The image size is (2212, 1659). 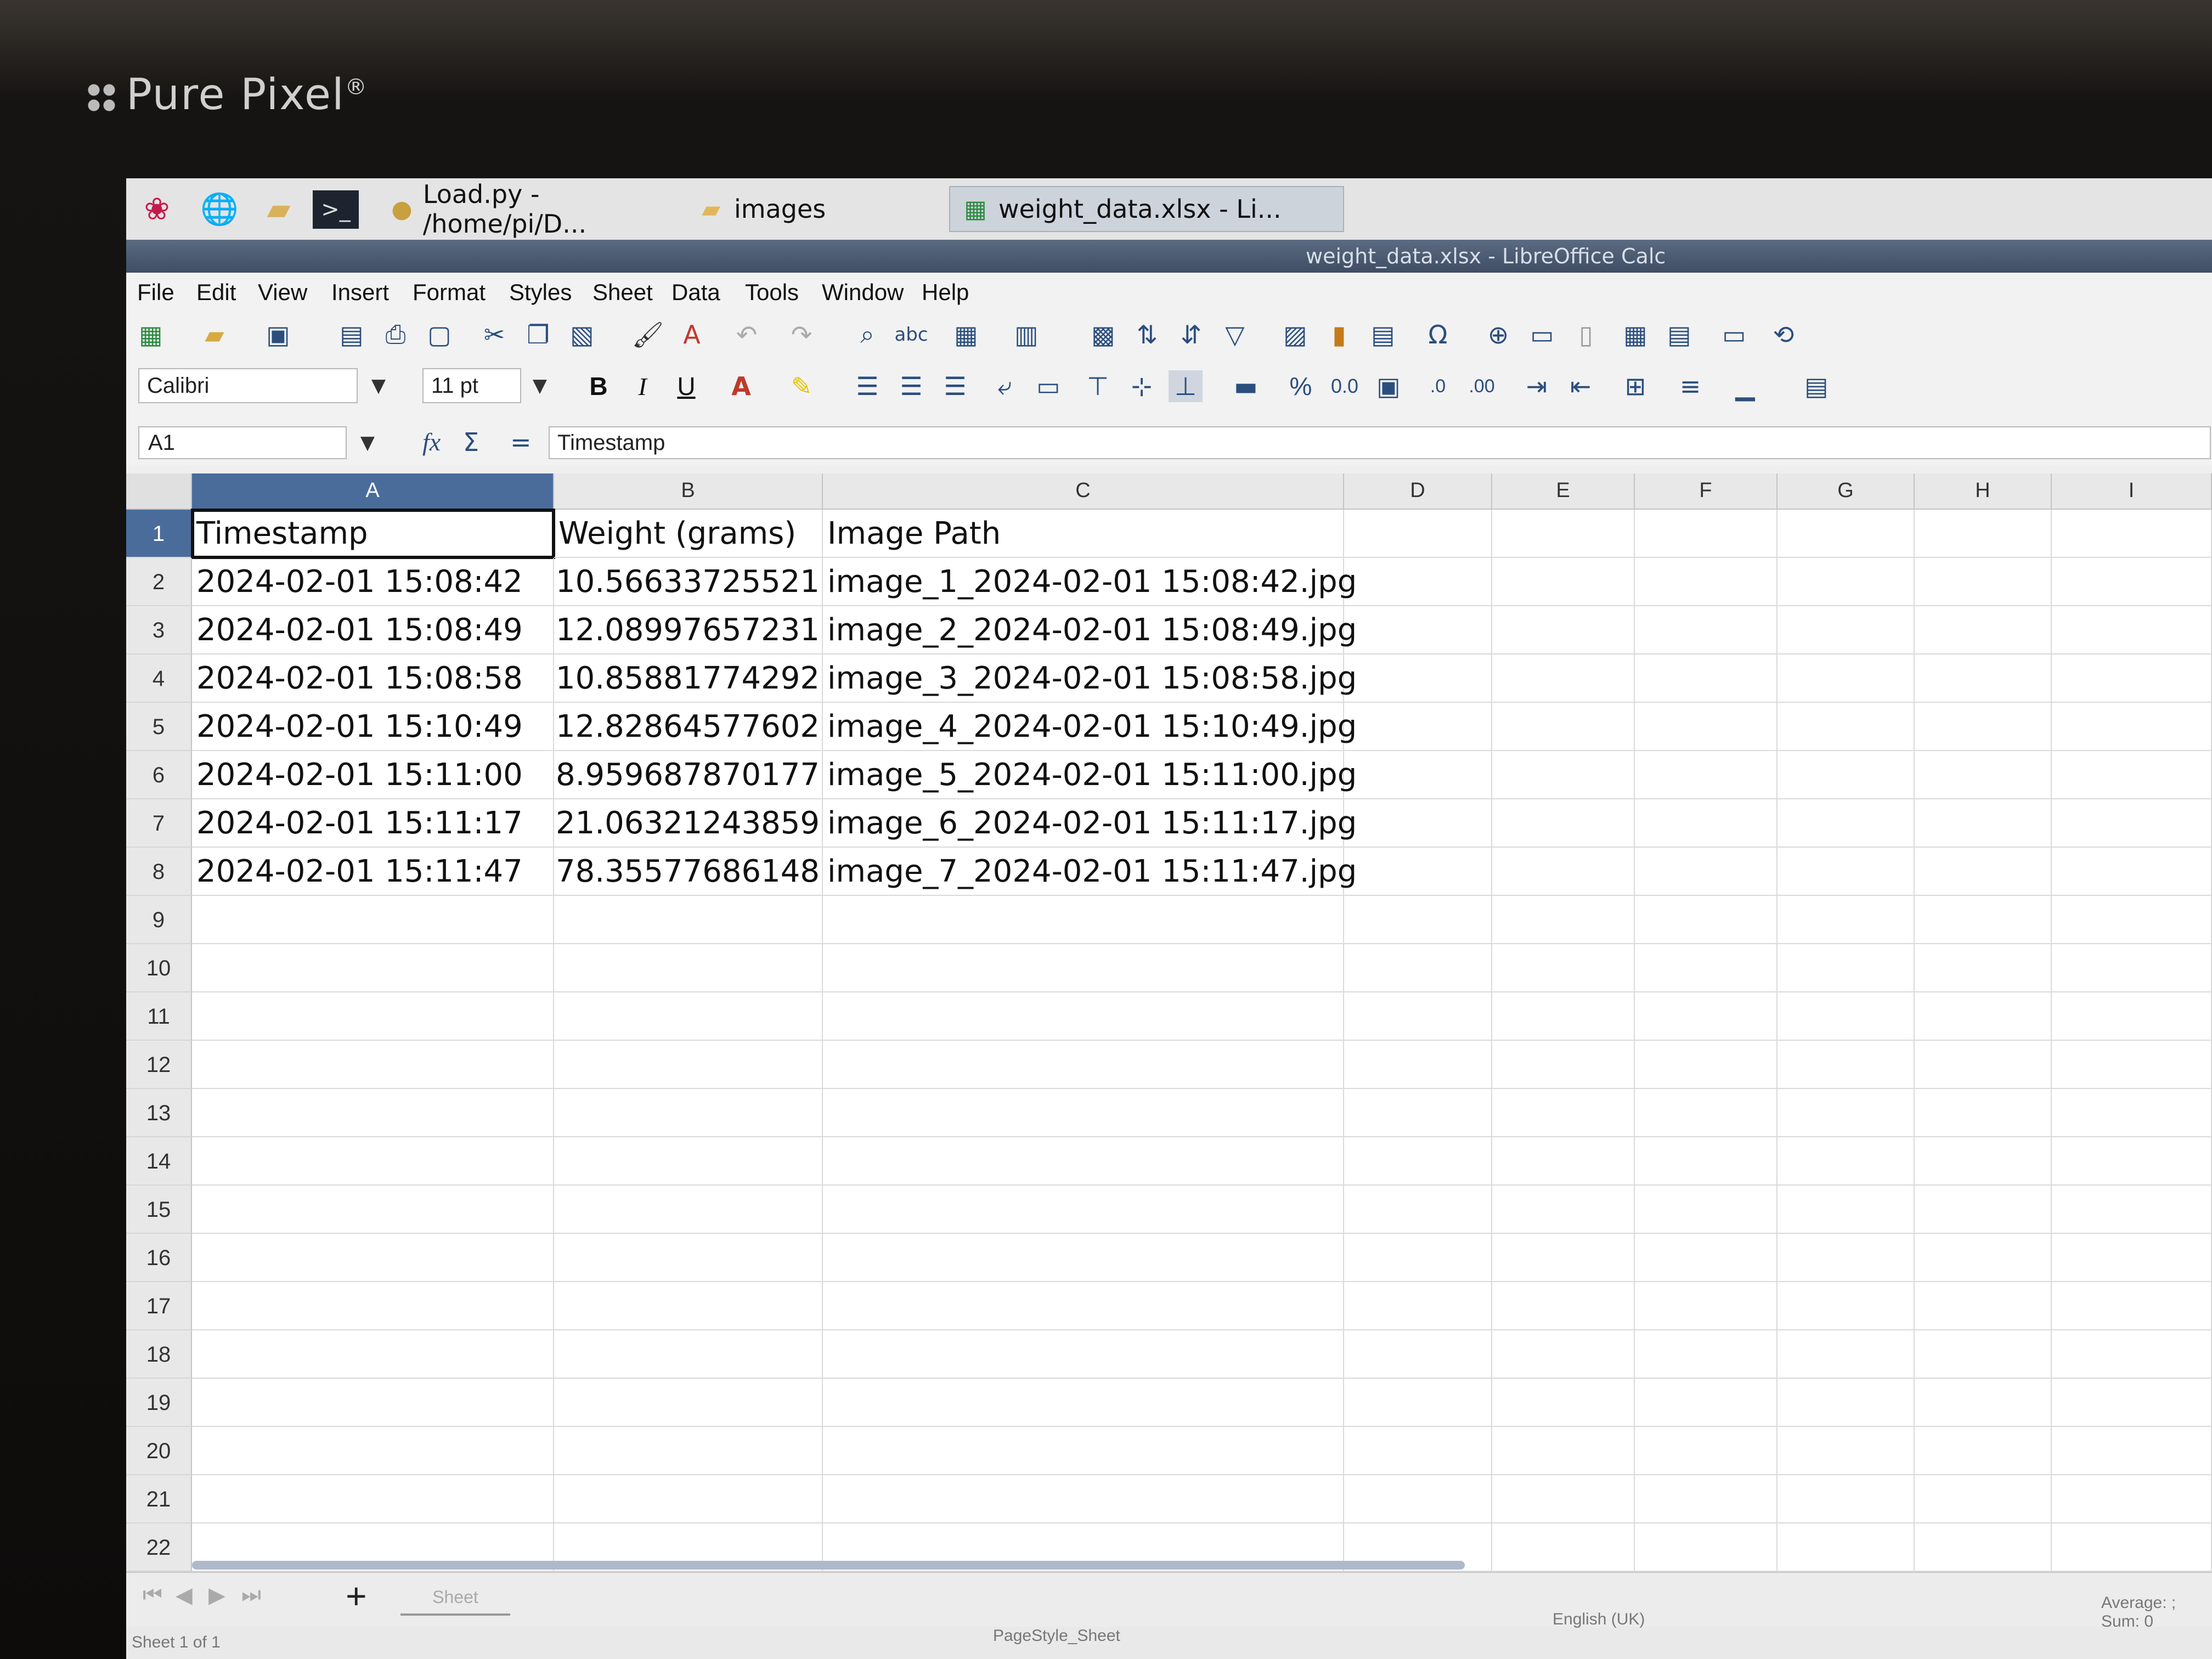 What do you see at coordinates (159, 534) in the screenshot?
I see `row-header: 1` at bounding box center [159, 534].